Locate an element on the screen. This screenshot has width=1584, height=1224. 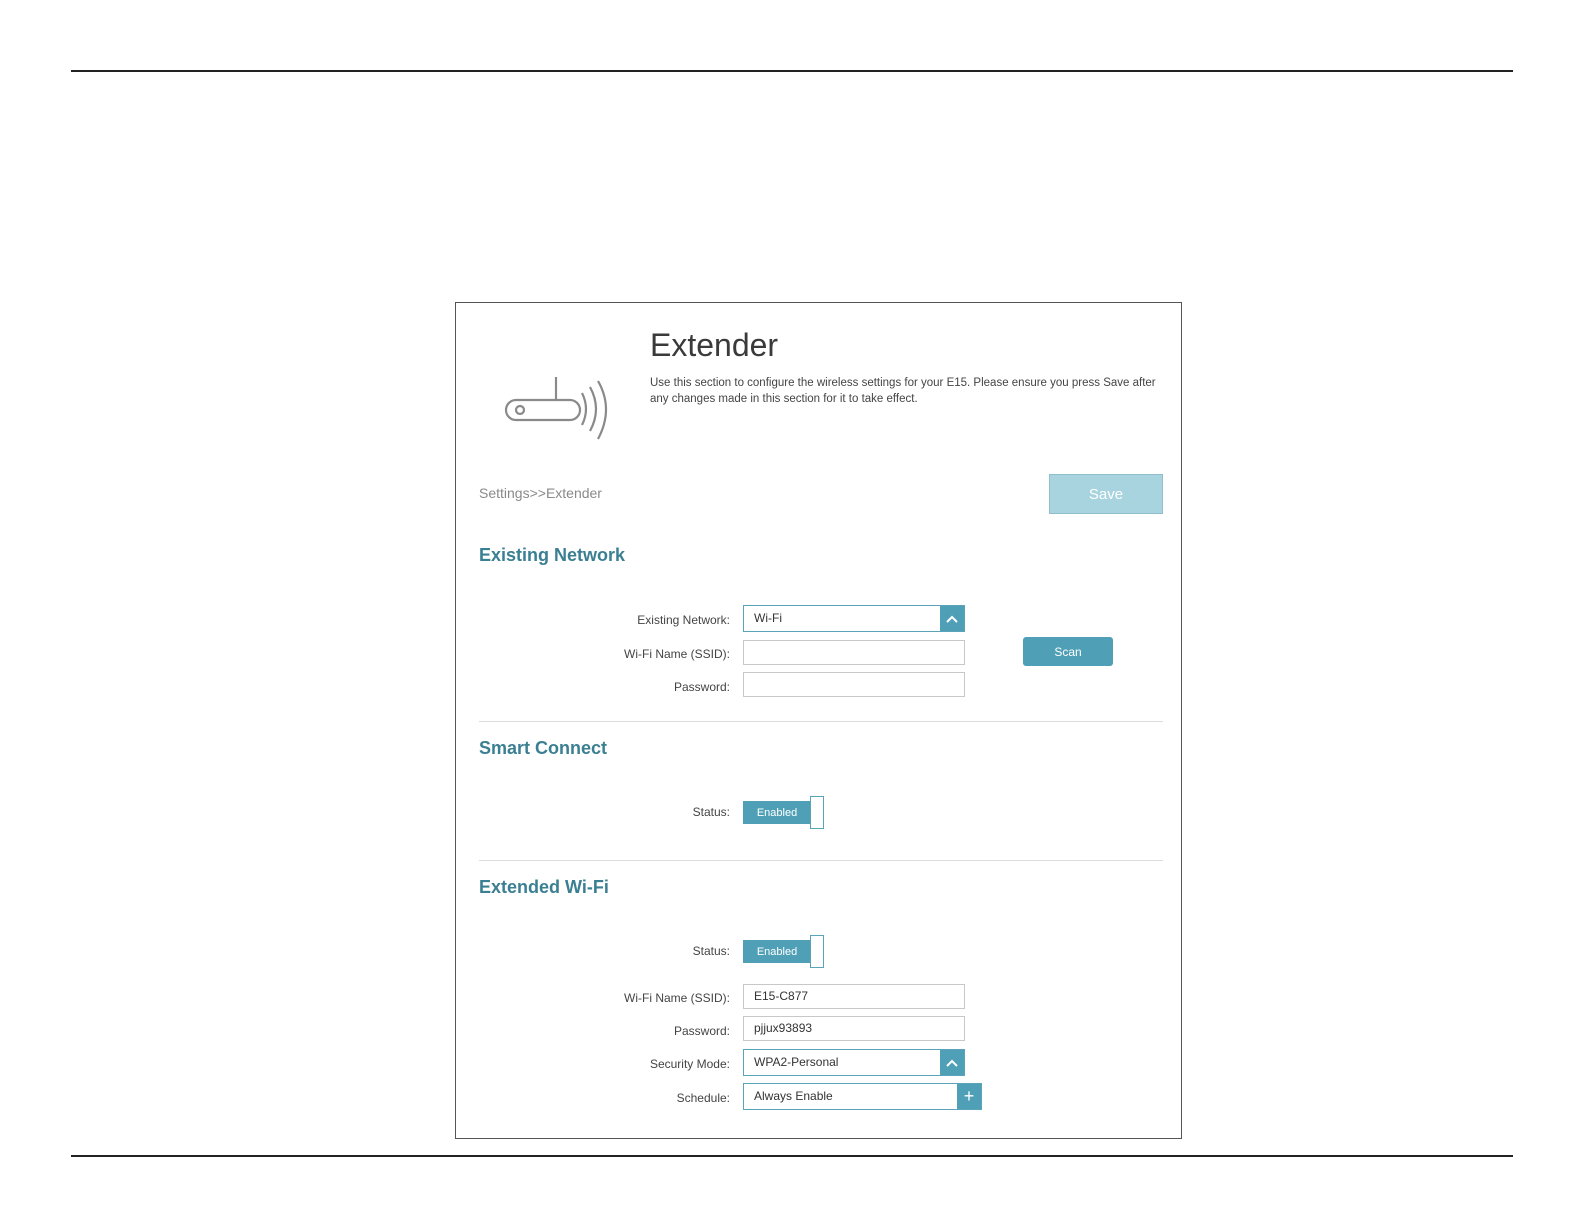
bottom-rule is located at coordinates (792, 1156).